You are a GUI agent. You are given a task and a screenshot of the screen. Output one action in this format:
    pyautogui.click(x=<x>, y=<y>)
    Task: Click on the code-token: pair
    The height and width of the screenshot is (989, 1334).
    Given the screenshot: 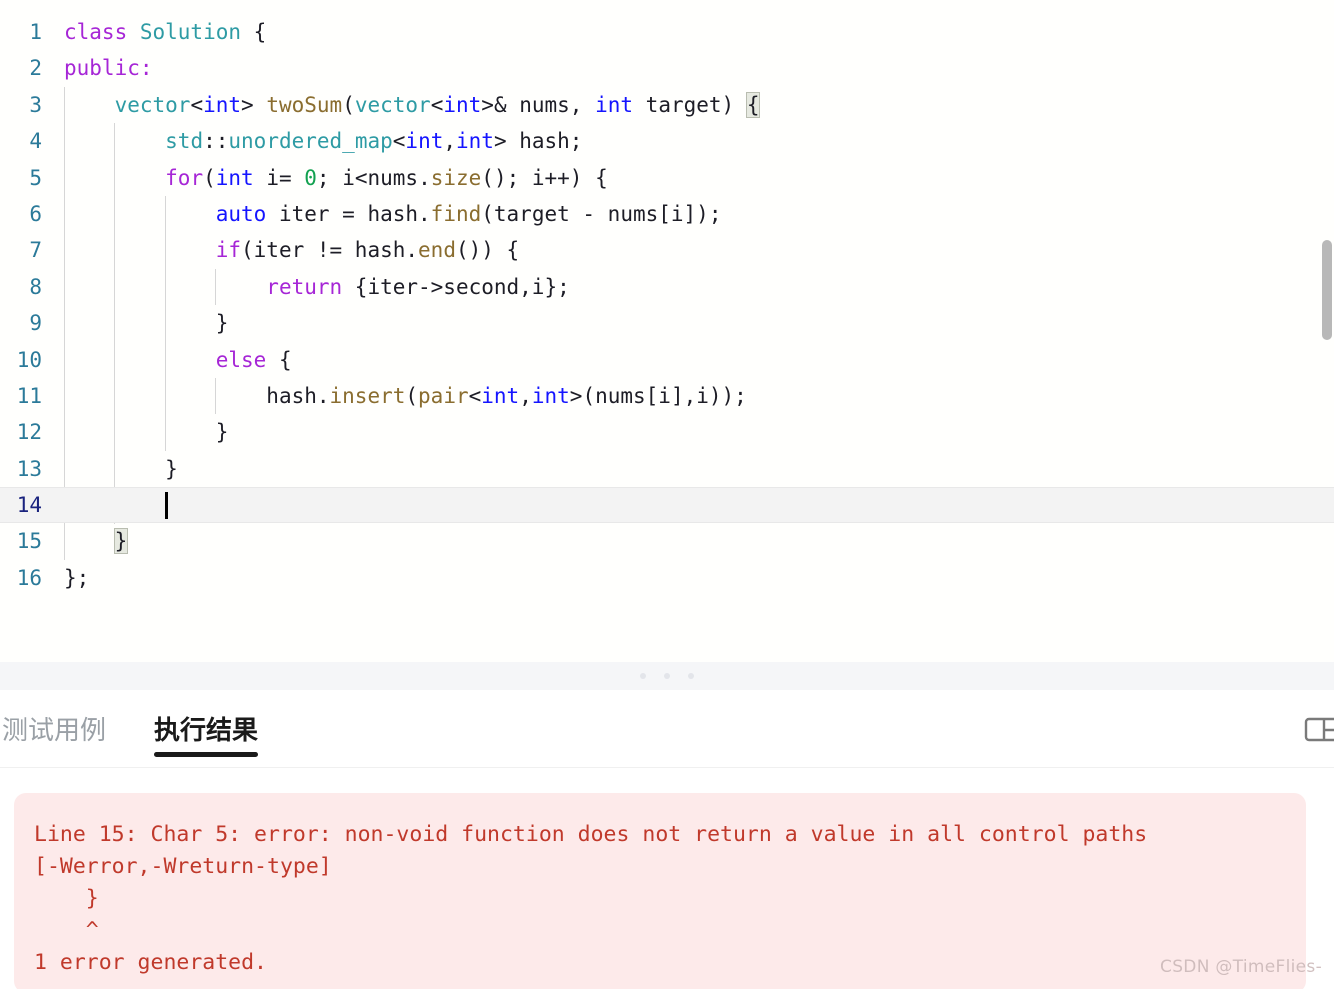 What is the action you would take?
    pyautogui.click(x=443, y=395)
    